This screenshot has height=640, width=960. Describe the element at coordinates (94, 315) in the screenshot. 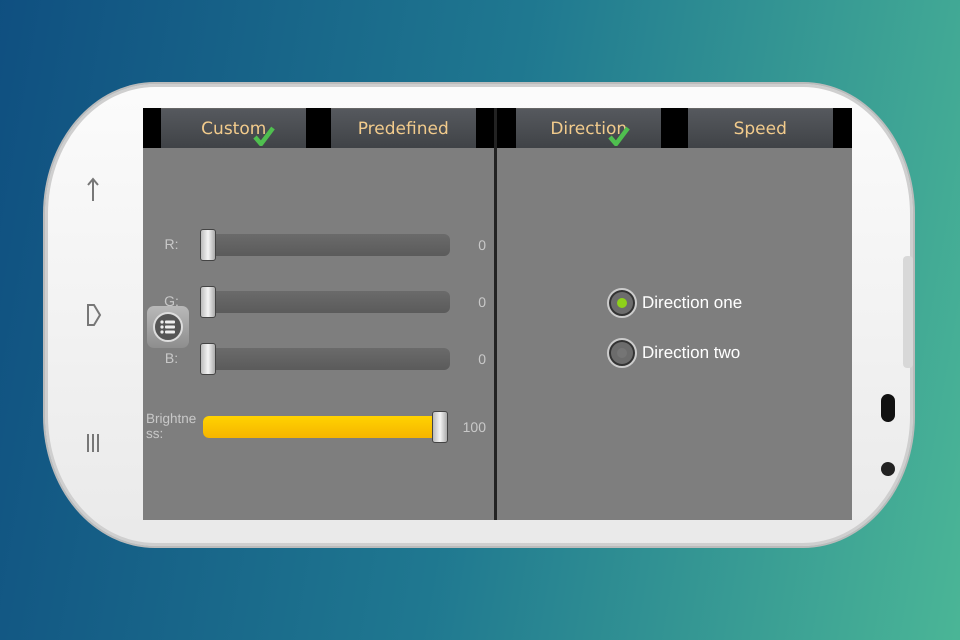

I see `home-icon` at that location.